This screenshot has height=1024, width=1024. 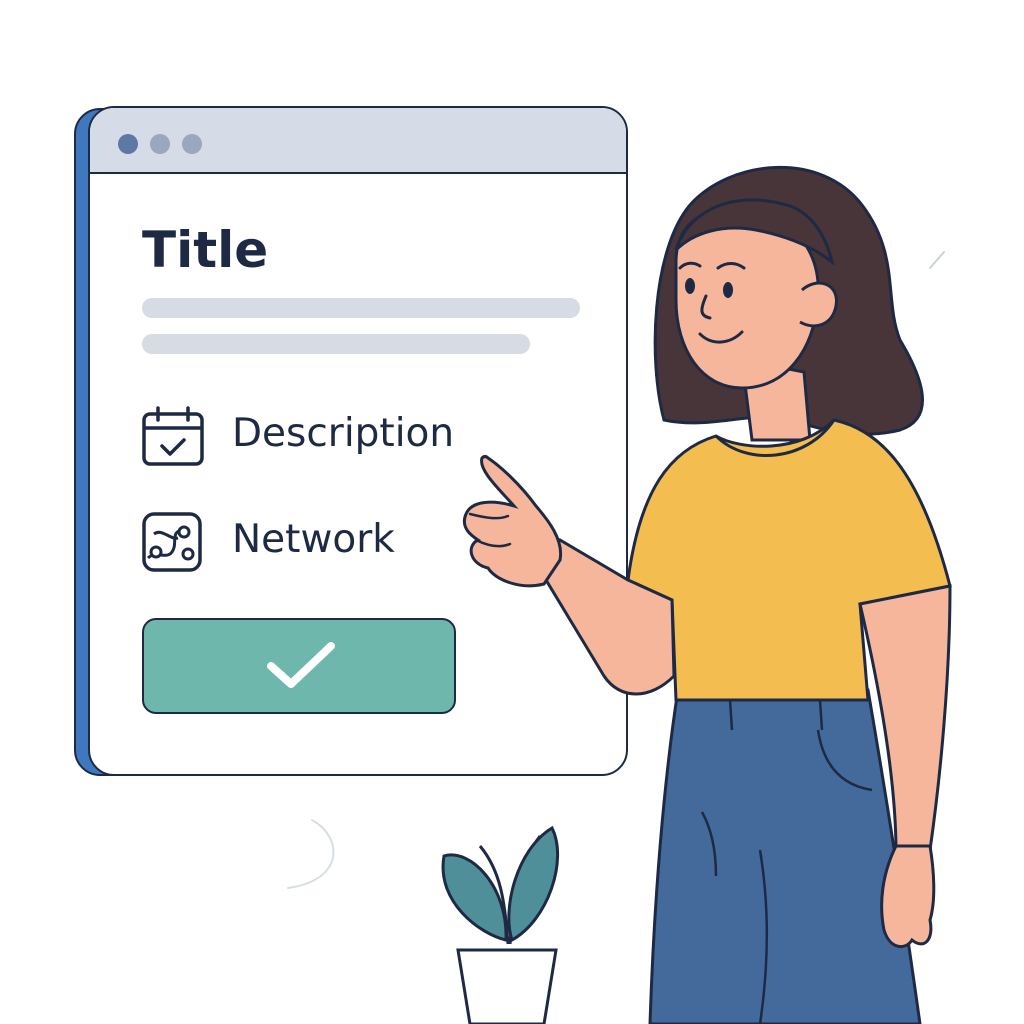 What do you see at coordinates (776, 400) in the screenshot?
I see `neck` at bounding box center [776, 400].